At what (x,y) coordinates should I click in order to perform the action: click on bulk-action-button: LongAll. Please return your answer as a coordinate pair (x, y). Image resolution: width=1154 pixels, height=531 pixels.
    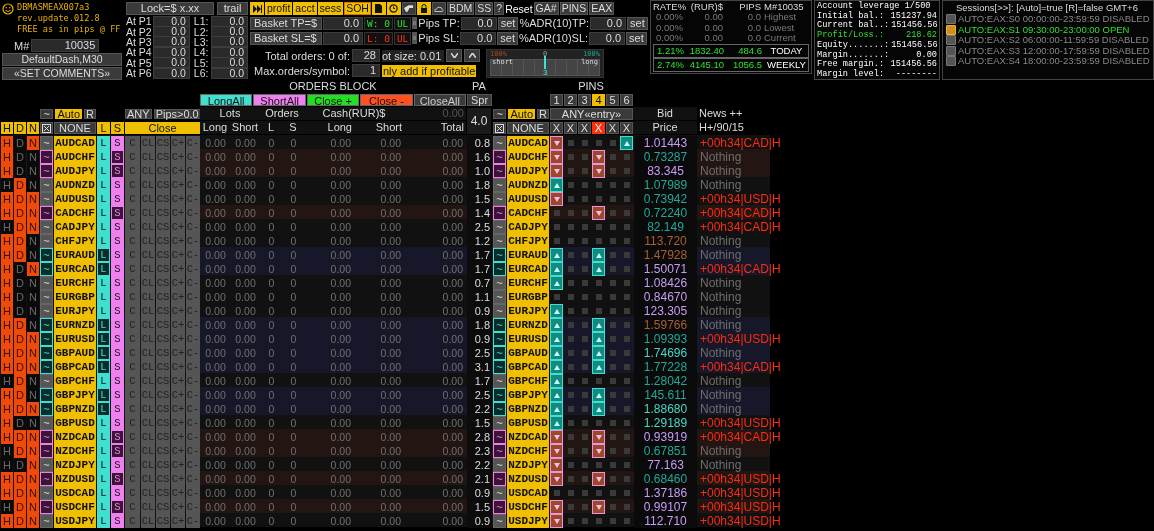
    Looking at the image, I should click on (226, 100).